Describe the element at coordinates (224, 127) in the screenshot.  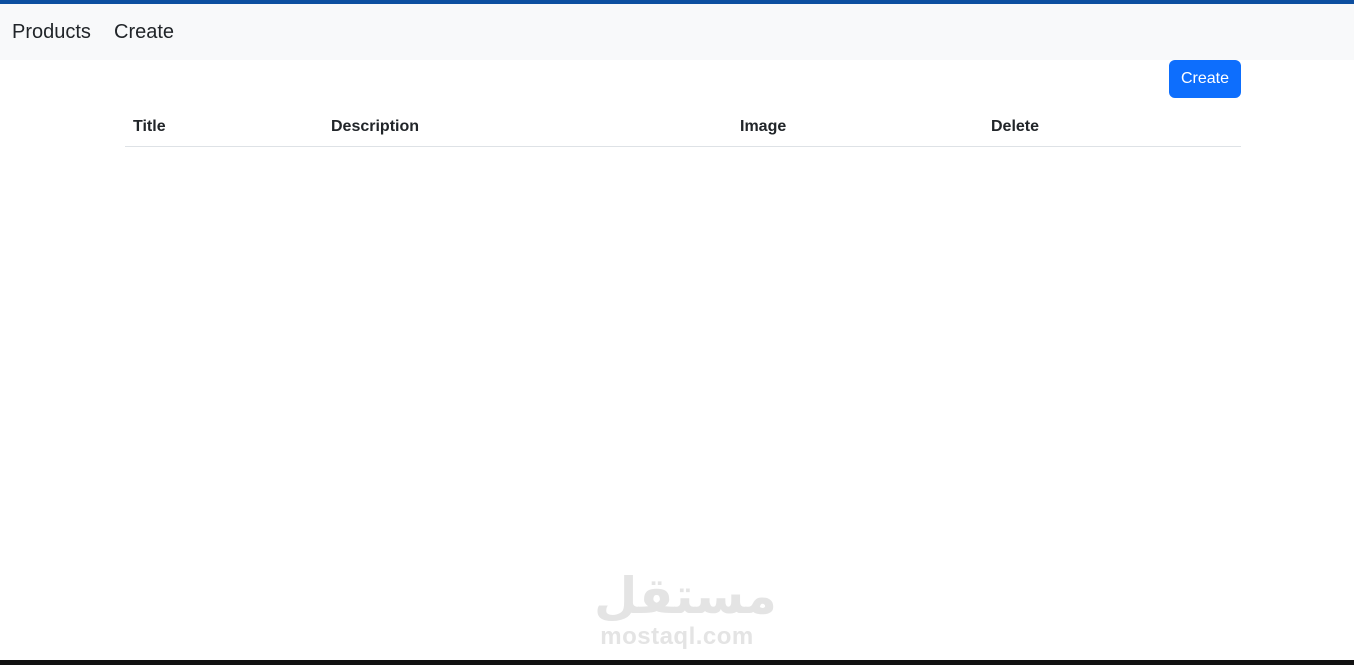
I see `column-header-title: Title` at that location.